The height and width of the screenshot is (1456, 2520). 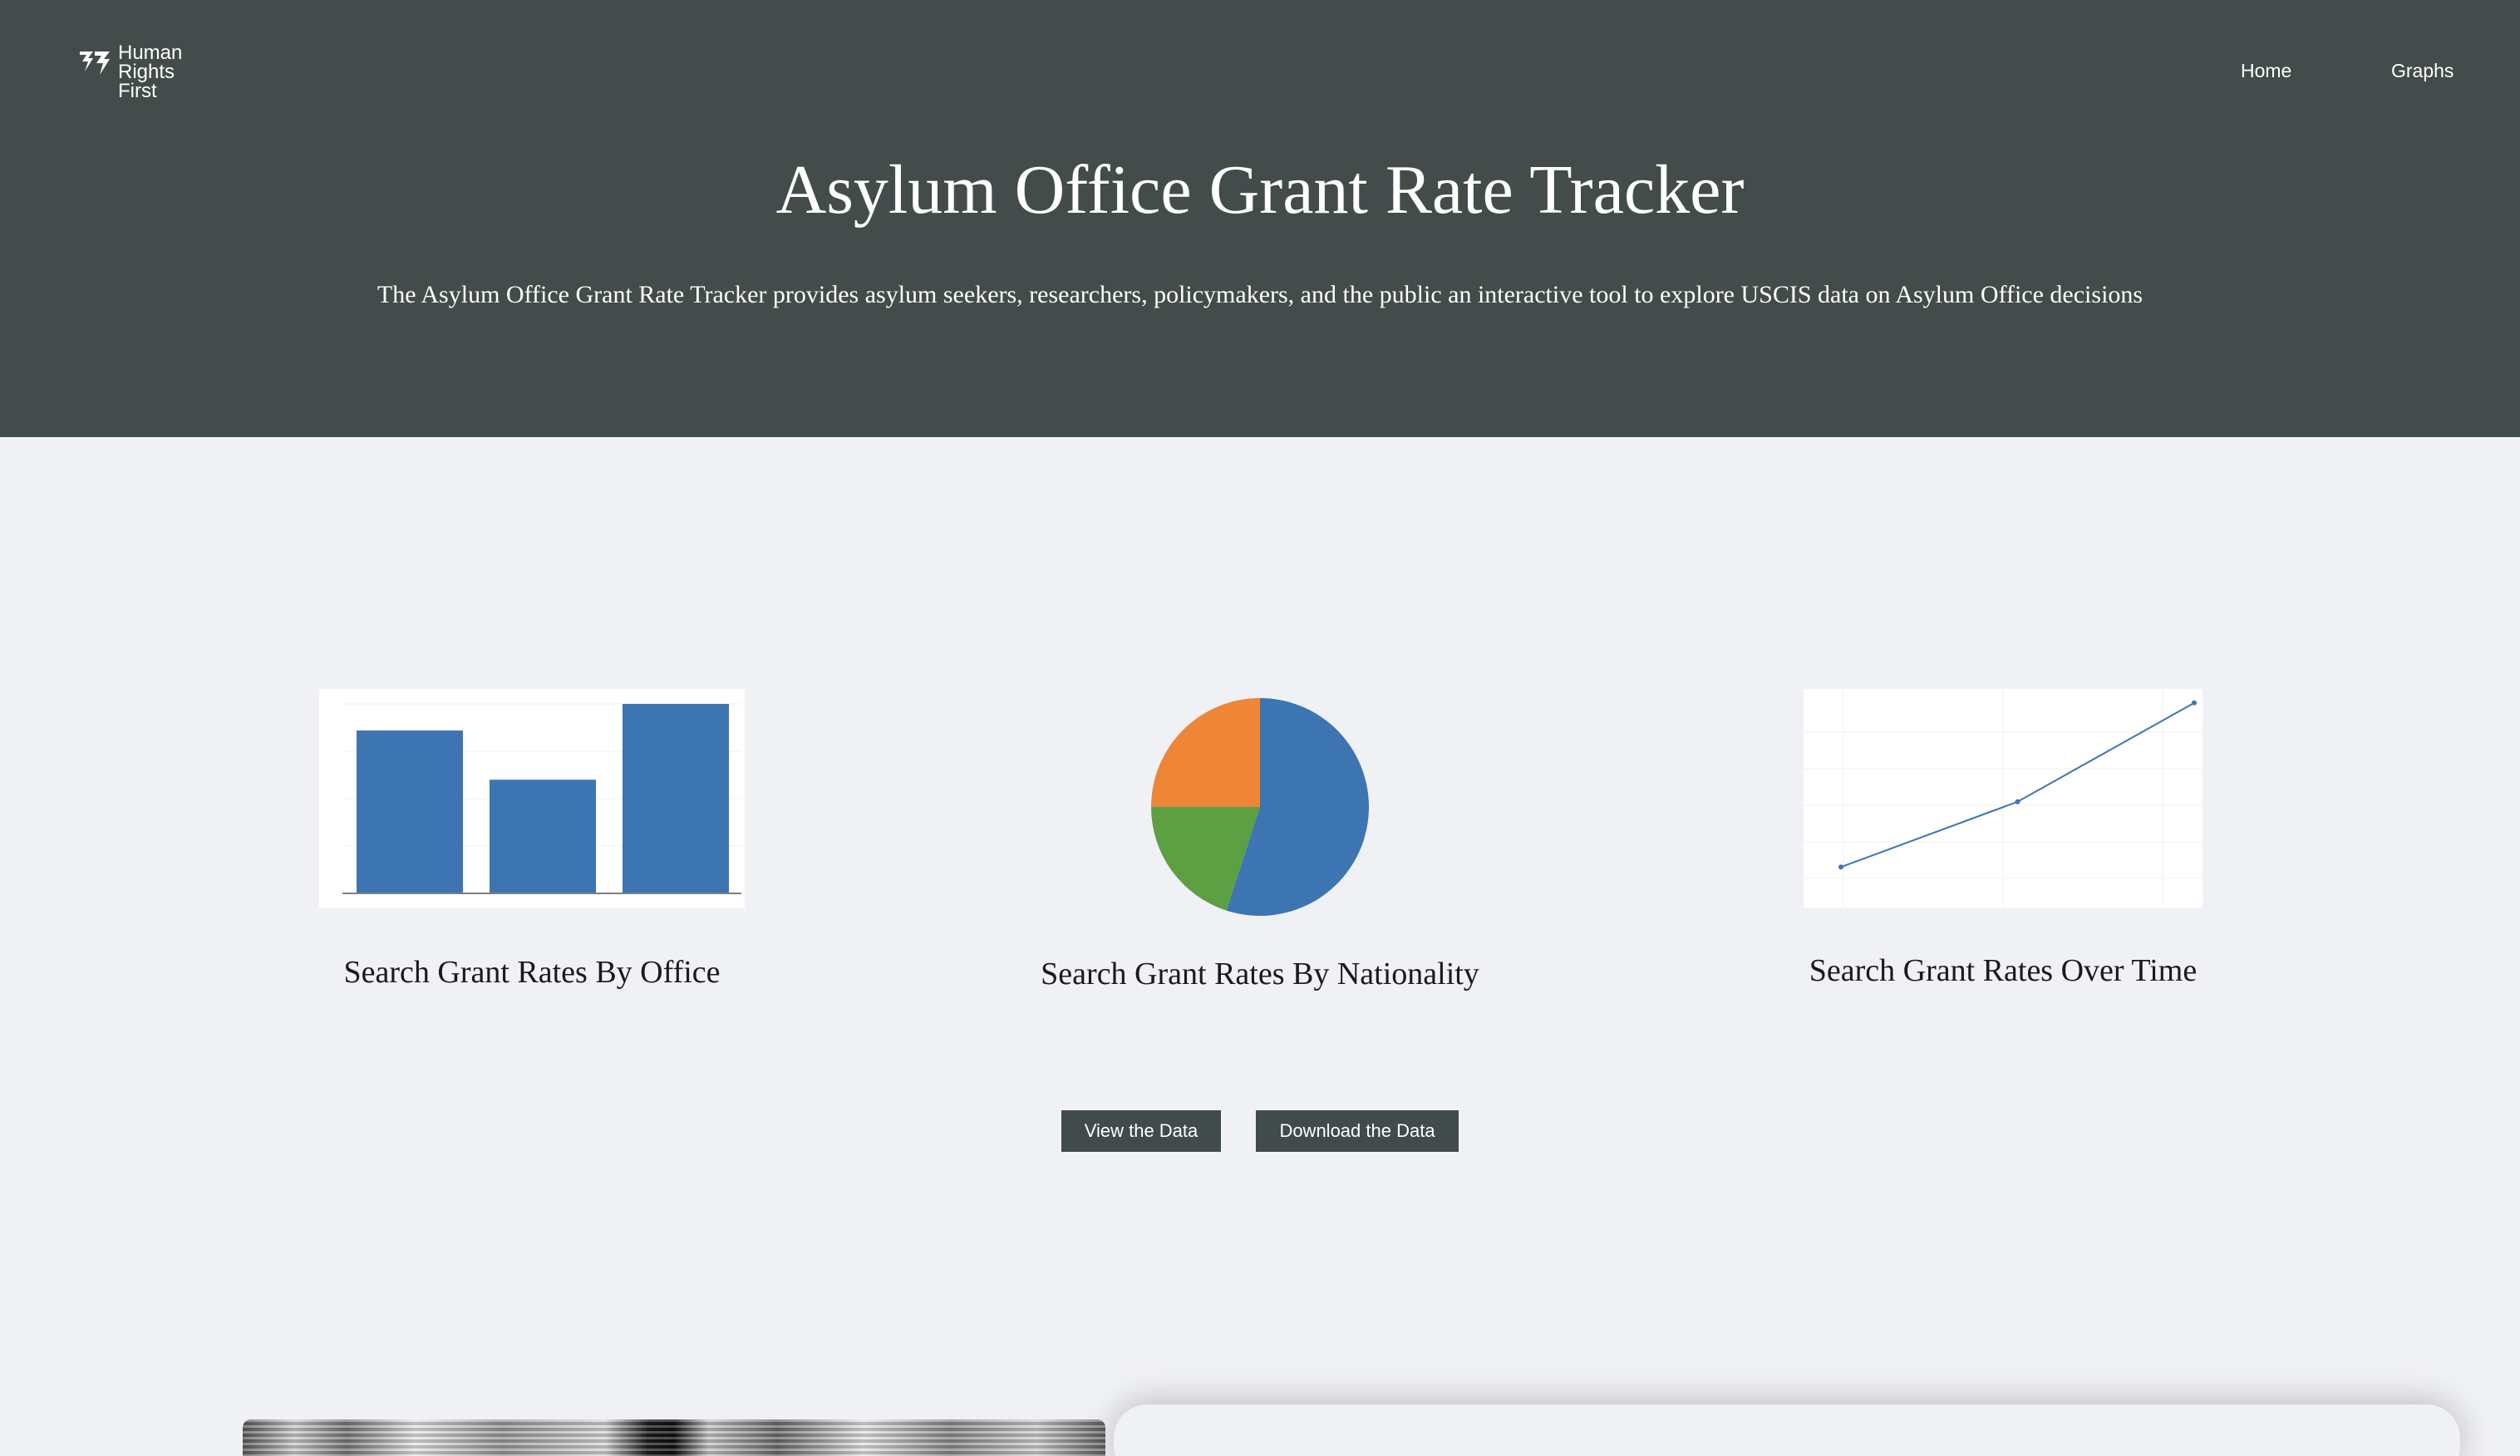 What do you see at coordinates (2266, 71) in the screenshot?
I see `nav-home-link: Home` at bounding box center [2266, 71].